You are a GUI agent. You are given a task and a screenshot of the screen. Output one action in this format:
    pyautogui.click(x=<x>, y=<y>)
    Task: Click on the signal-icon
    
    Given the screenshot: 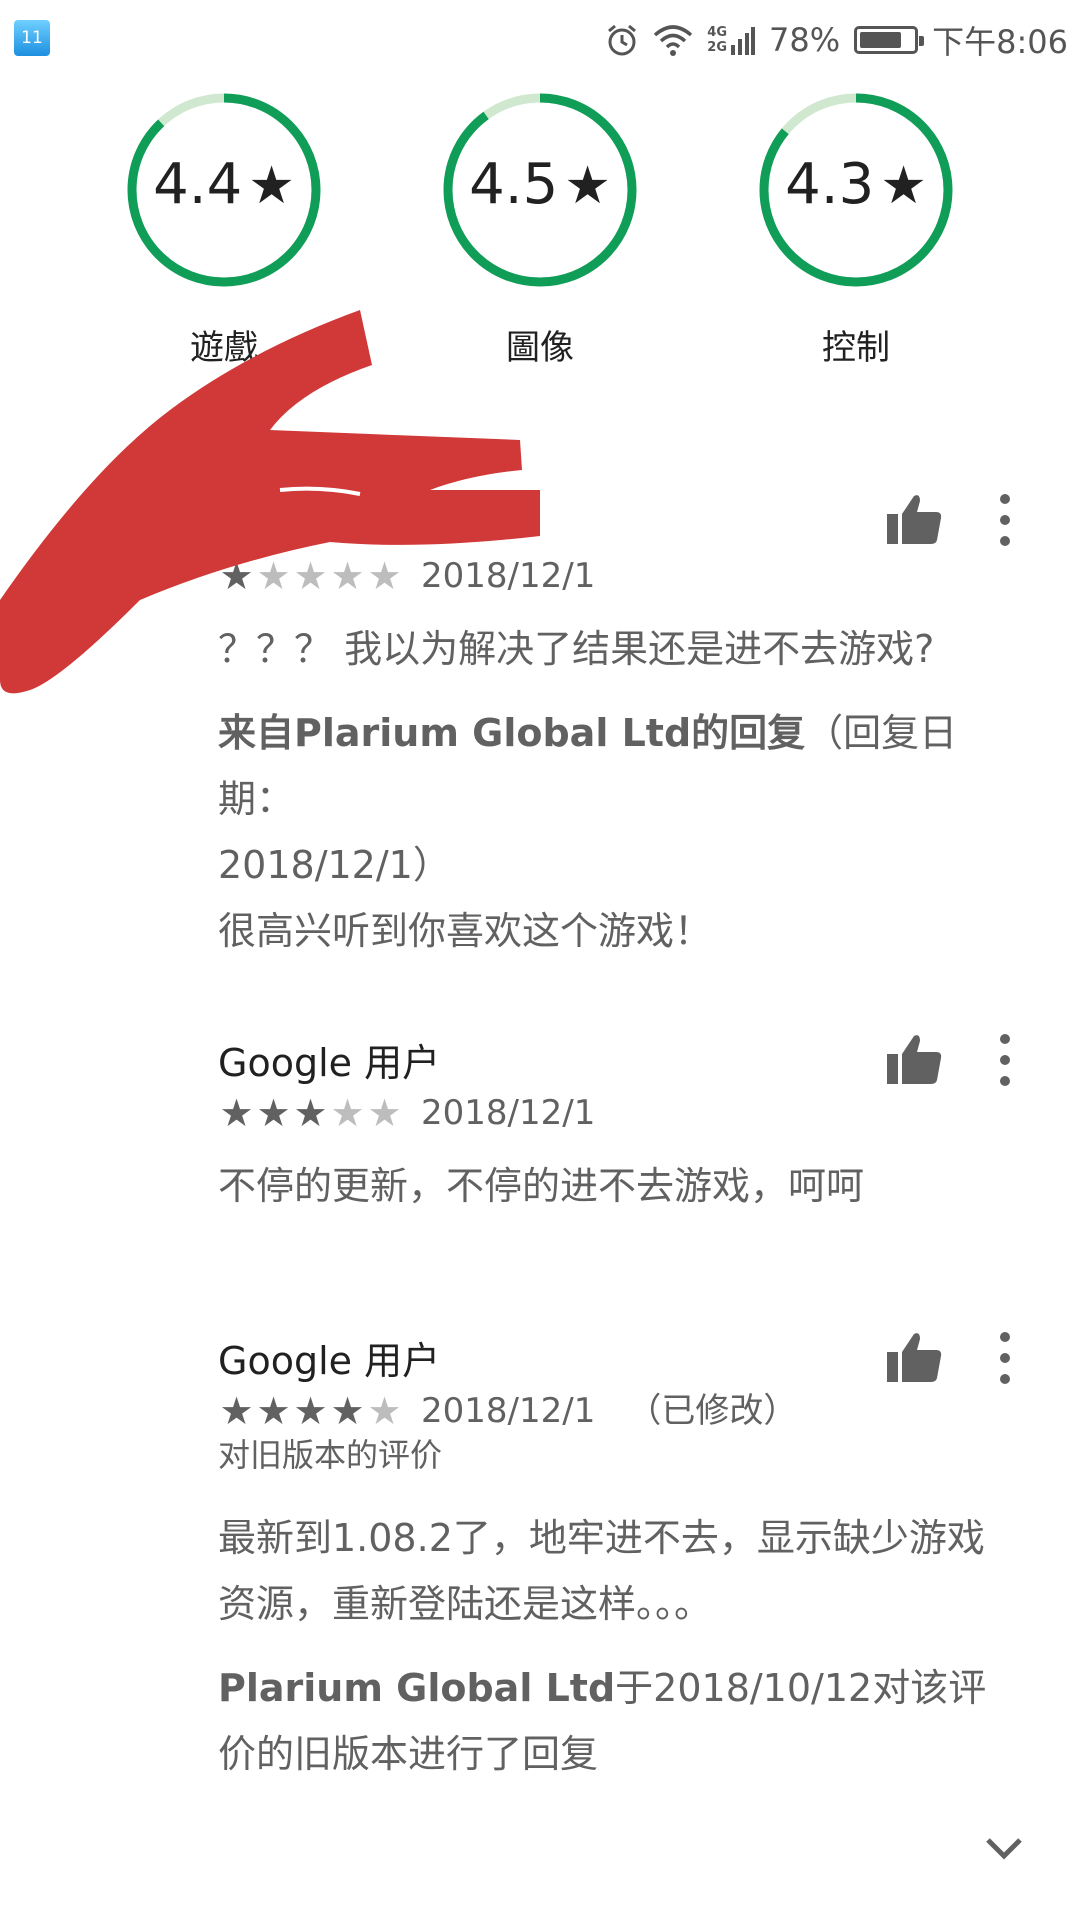 What is the action you would take?
    pyautogui.click(x=743, y=41)
    